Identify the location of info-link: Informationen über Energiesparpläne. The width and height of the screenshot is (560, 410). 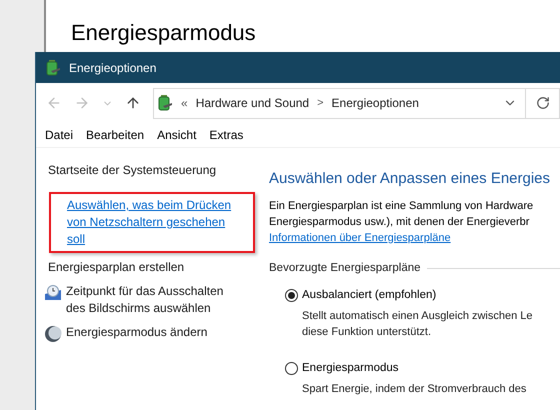
(360, 238).